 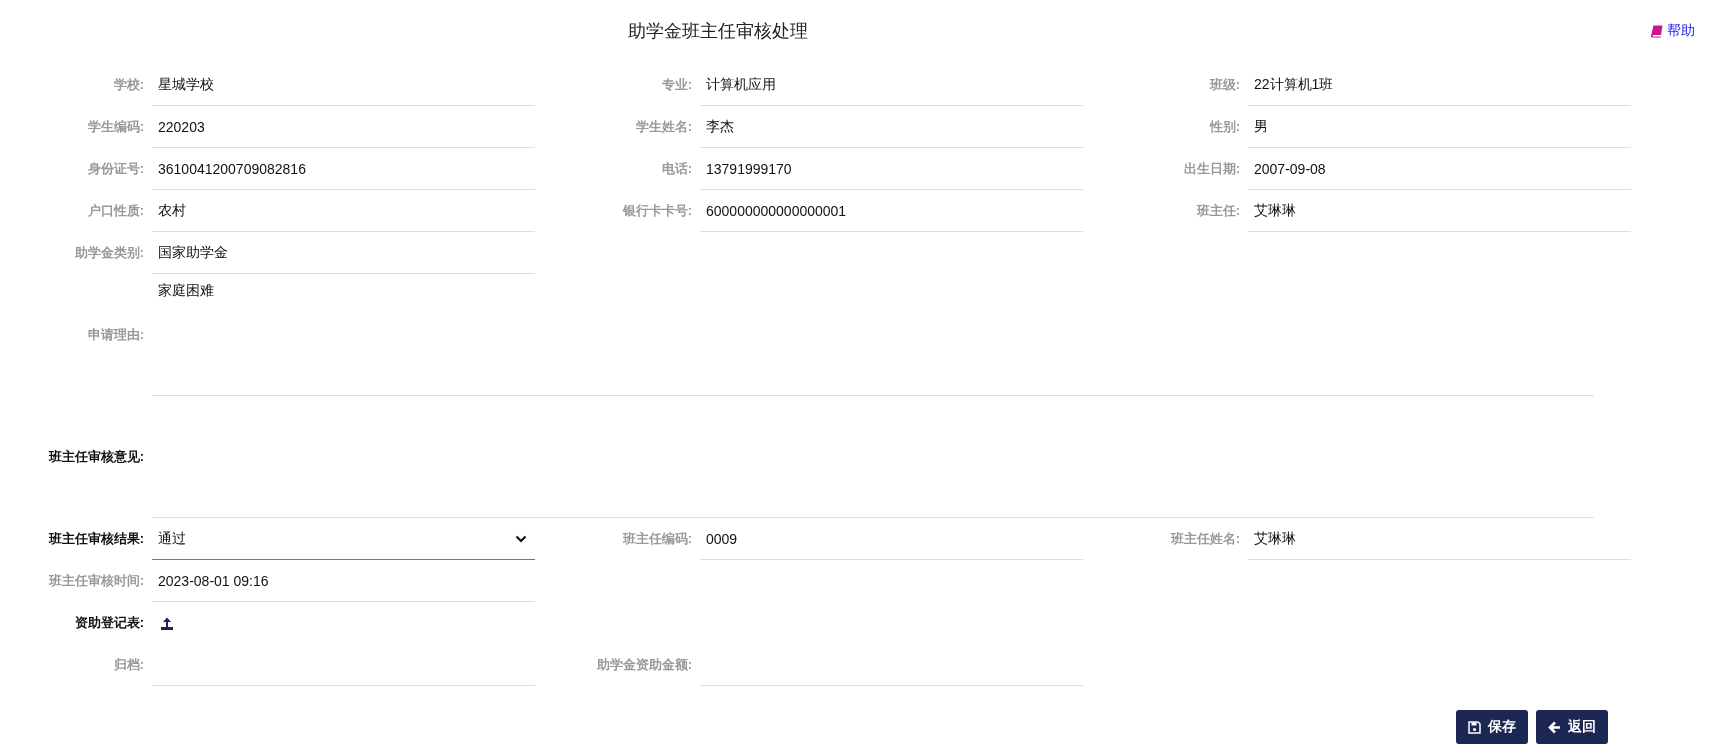 I want to click on field-value: 家庭困难, so click(x=186, y=290).